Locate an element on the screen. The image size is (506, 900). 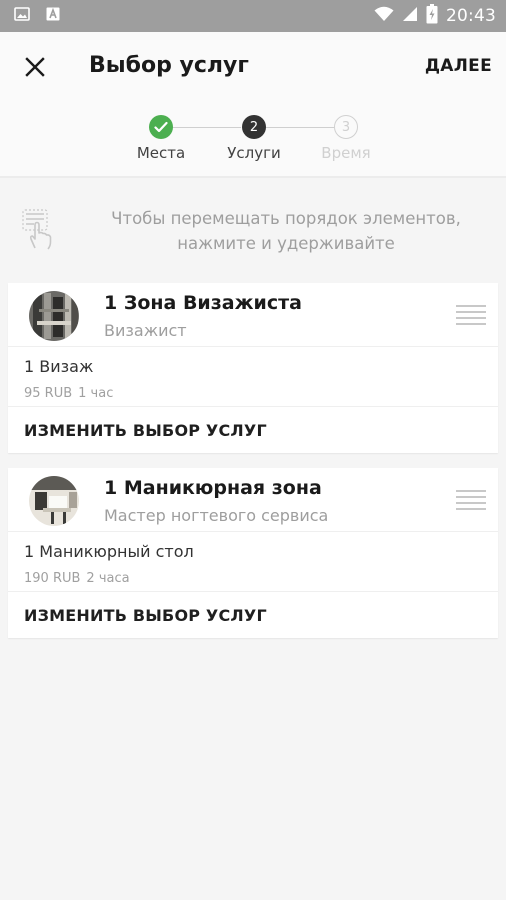
status-bar-right: 20:43 is located at coordinates (435, 16).